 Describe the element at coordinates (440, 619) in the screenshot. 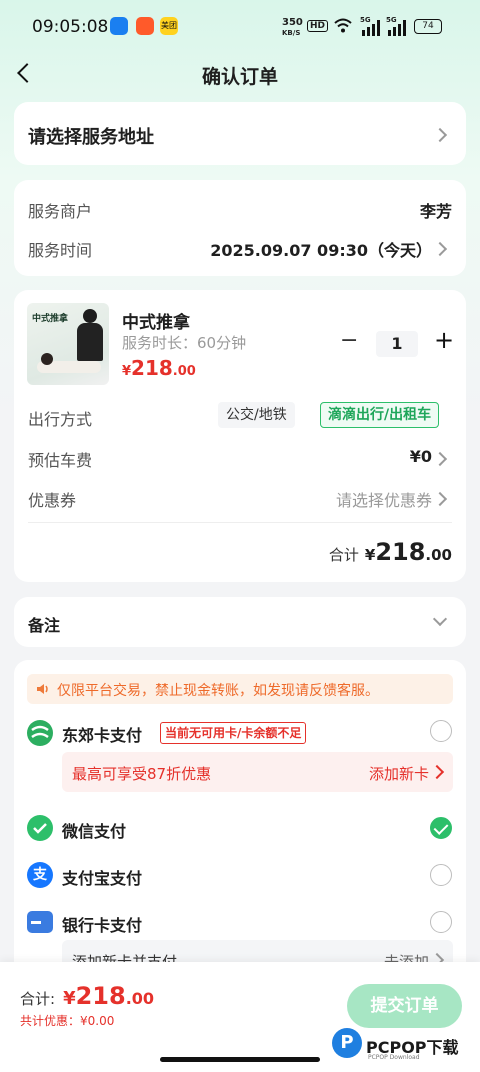

I see `chevron-down-icon` at that location.